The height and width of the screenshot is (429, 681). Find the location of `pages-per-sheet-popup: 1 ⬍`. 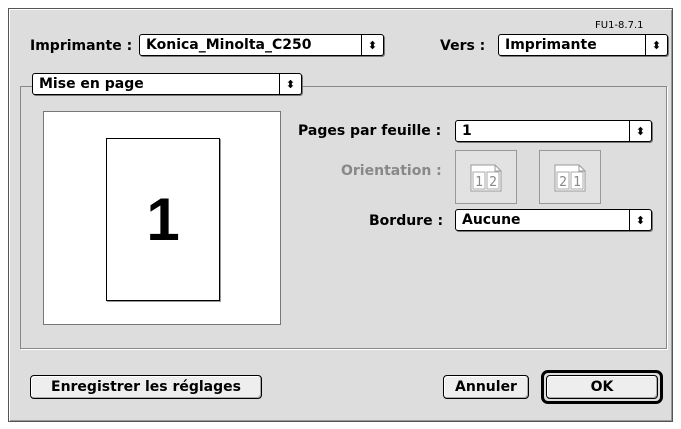

pages-per-sheet-popup: 1 ⬍ is located at coordinates (553, 131).